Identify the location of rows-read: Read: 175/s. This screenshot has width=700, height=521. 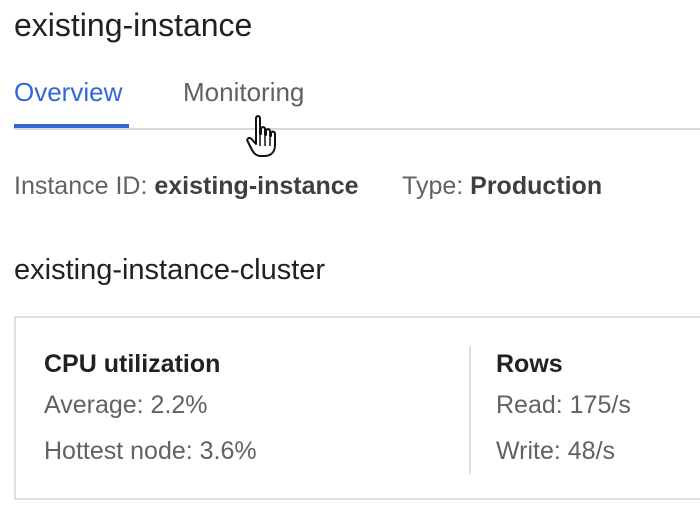
(563, 405).